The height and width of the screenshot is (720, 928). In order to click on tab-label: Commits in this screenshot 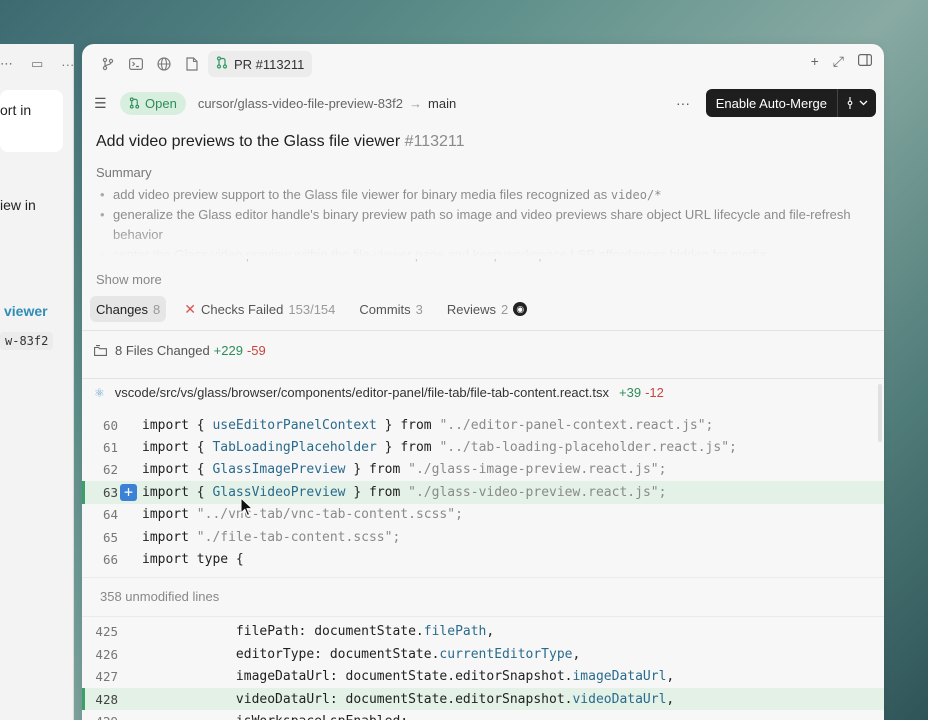, I will do `click(385, 309)`.